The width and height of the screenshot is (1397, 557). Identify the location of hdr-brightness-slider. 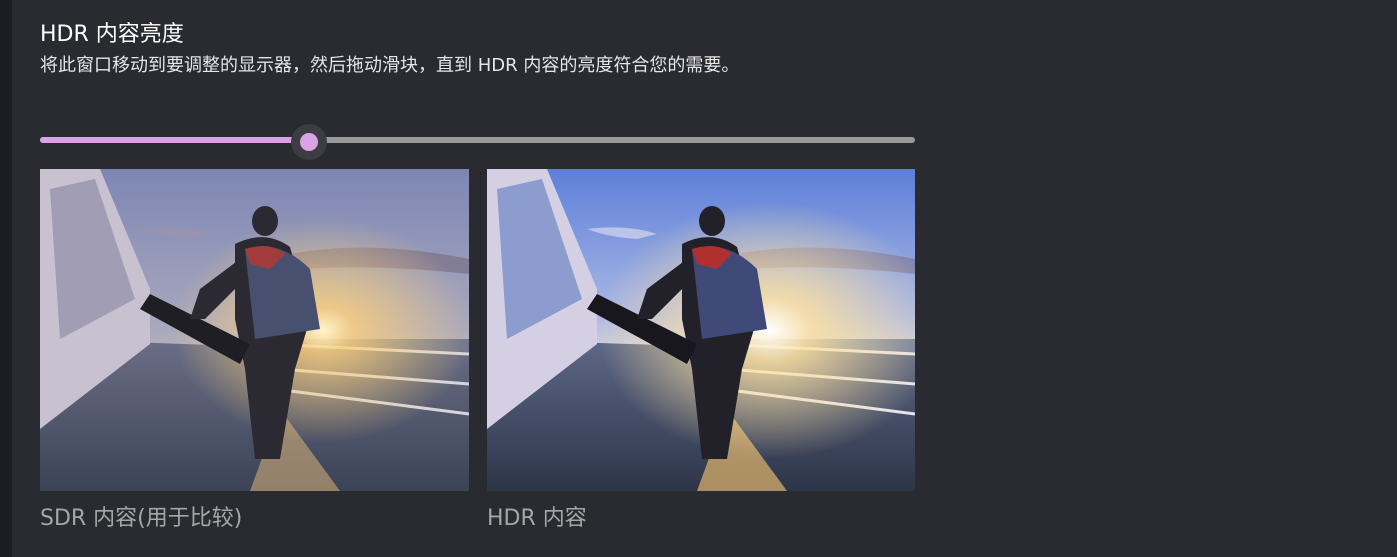
(477, 142).